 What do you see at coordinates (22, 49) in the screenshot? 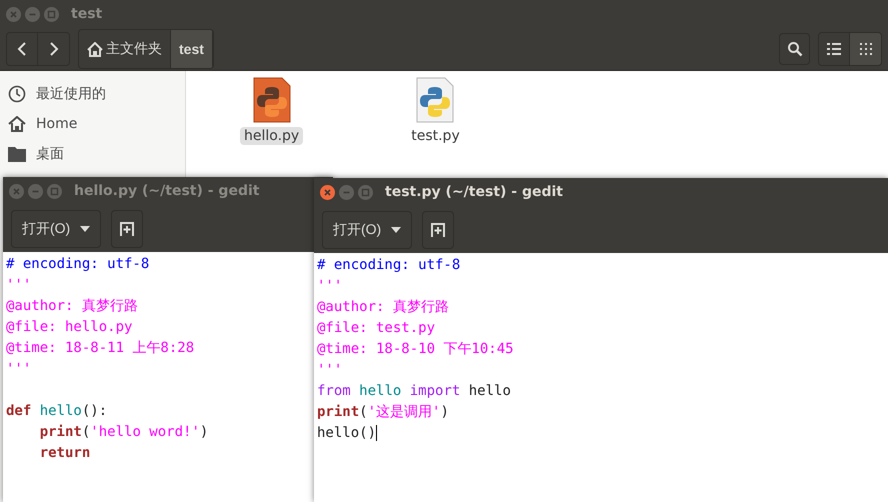
I see `chevron-left-icon` at bounding box center [22, 49].